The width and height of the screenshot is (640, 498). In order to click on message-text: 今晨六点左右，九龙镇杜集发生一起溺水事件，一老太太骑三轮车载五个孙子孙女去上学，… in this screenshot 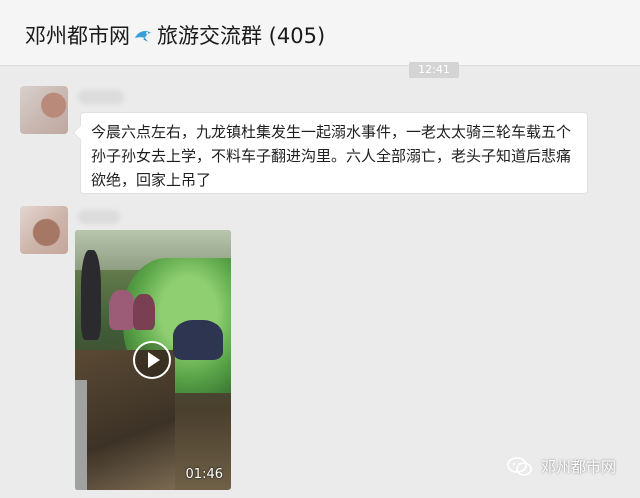, I will do `click(331, 156)`.